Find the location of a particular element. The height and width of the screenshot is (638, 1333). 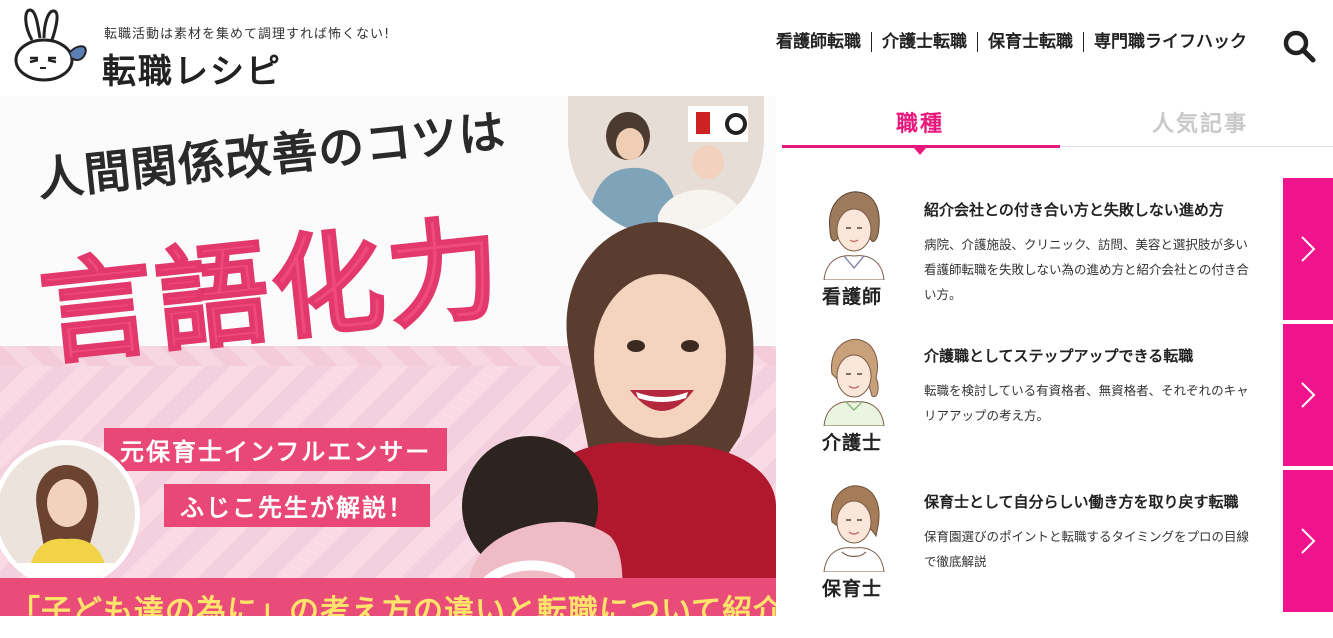

card-title: 介護職としてステップアップできる転職 is located at coordinates (1059, 356).